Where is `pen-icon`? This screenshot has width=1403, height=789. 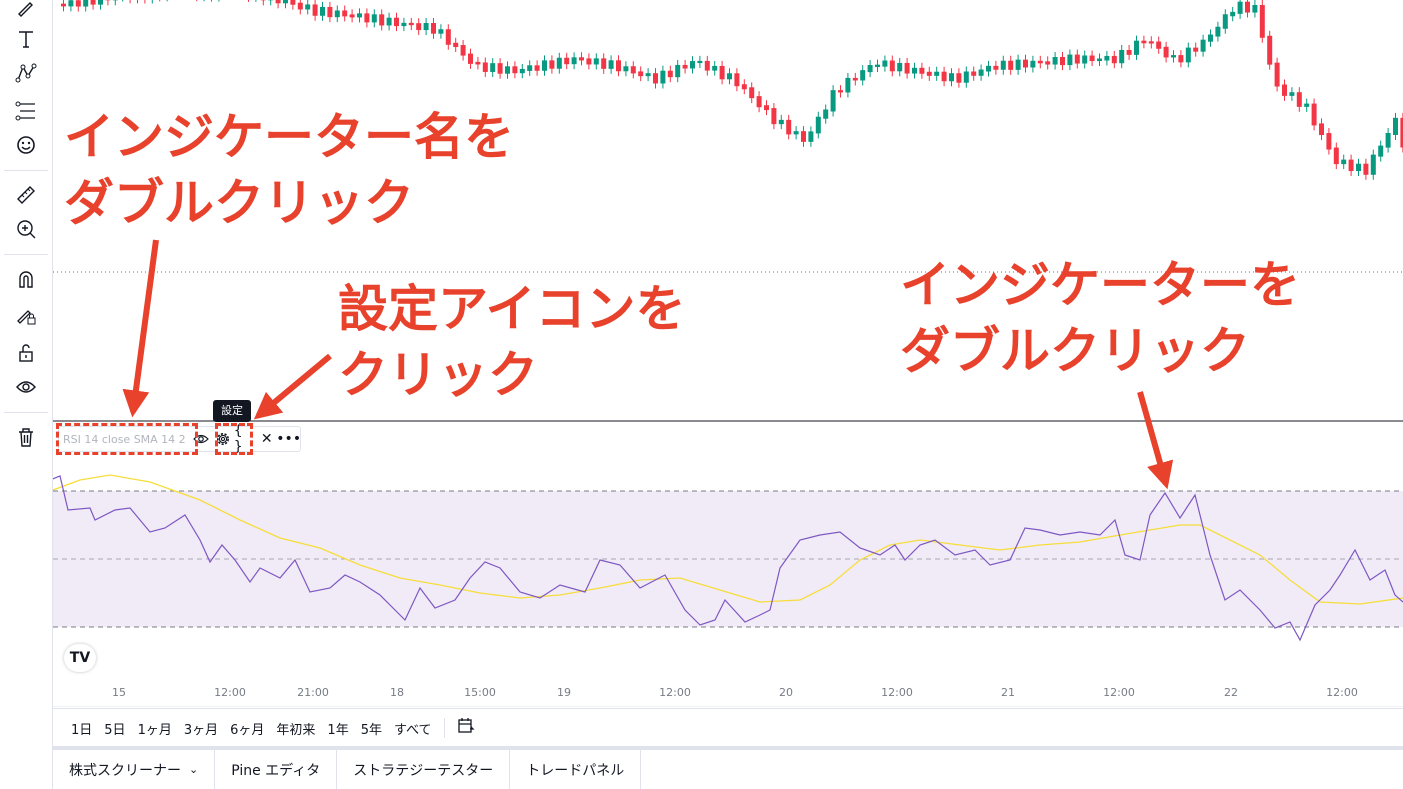 pen-icon is located at coordinates (26, 11).